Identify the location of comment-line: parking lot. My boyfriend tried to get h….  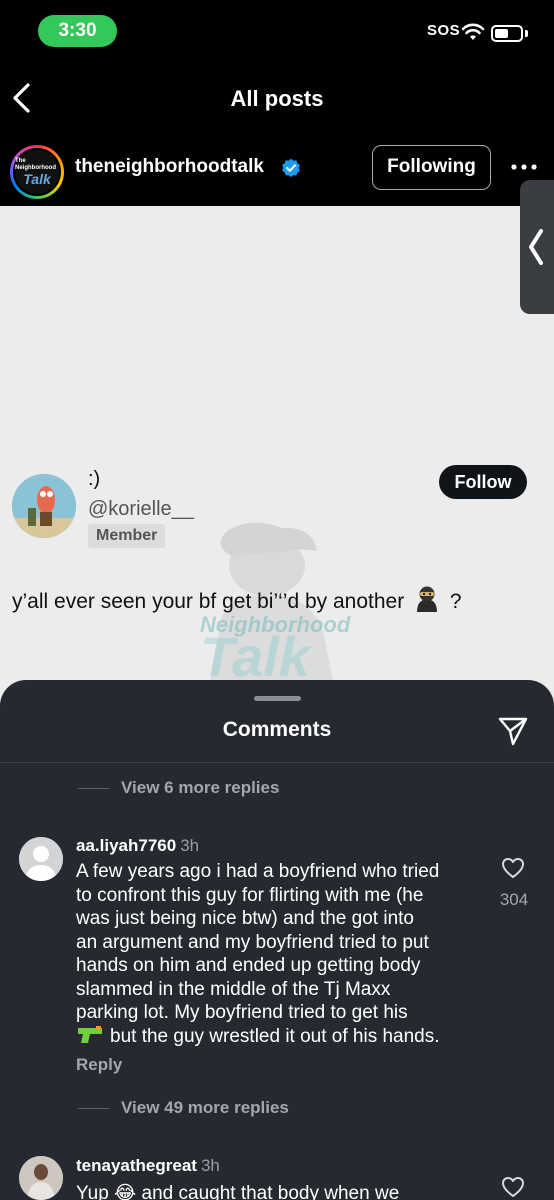
(242, 1012).